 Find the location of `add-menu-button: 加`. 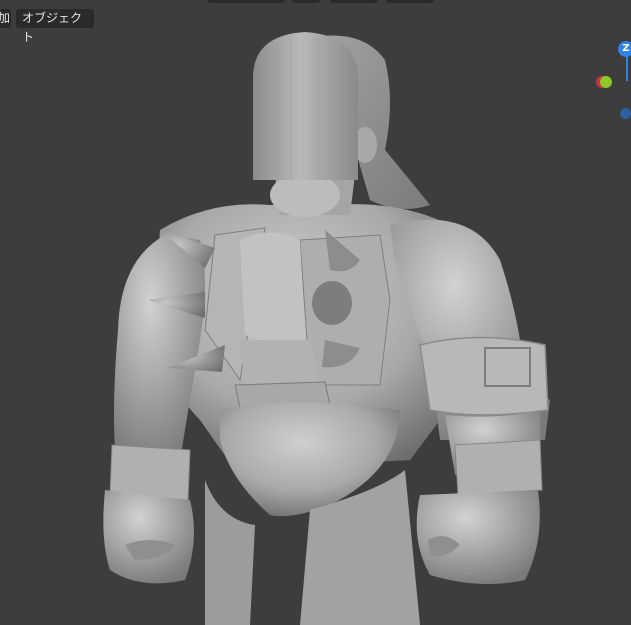

add-menu-button: 加 is located at coordinates (5, 18).